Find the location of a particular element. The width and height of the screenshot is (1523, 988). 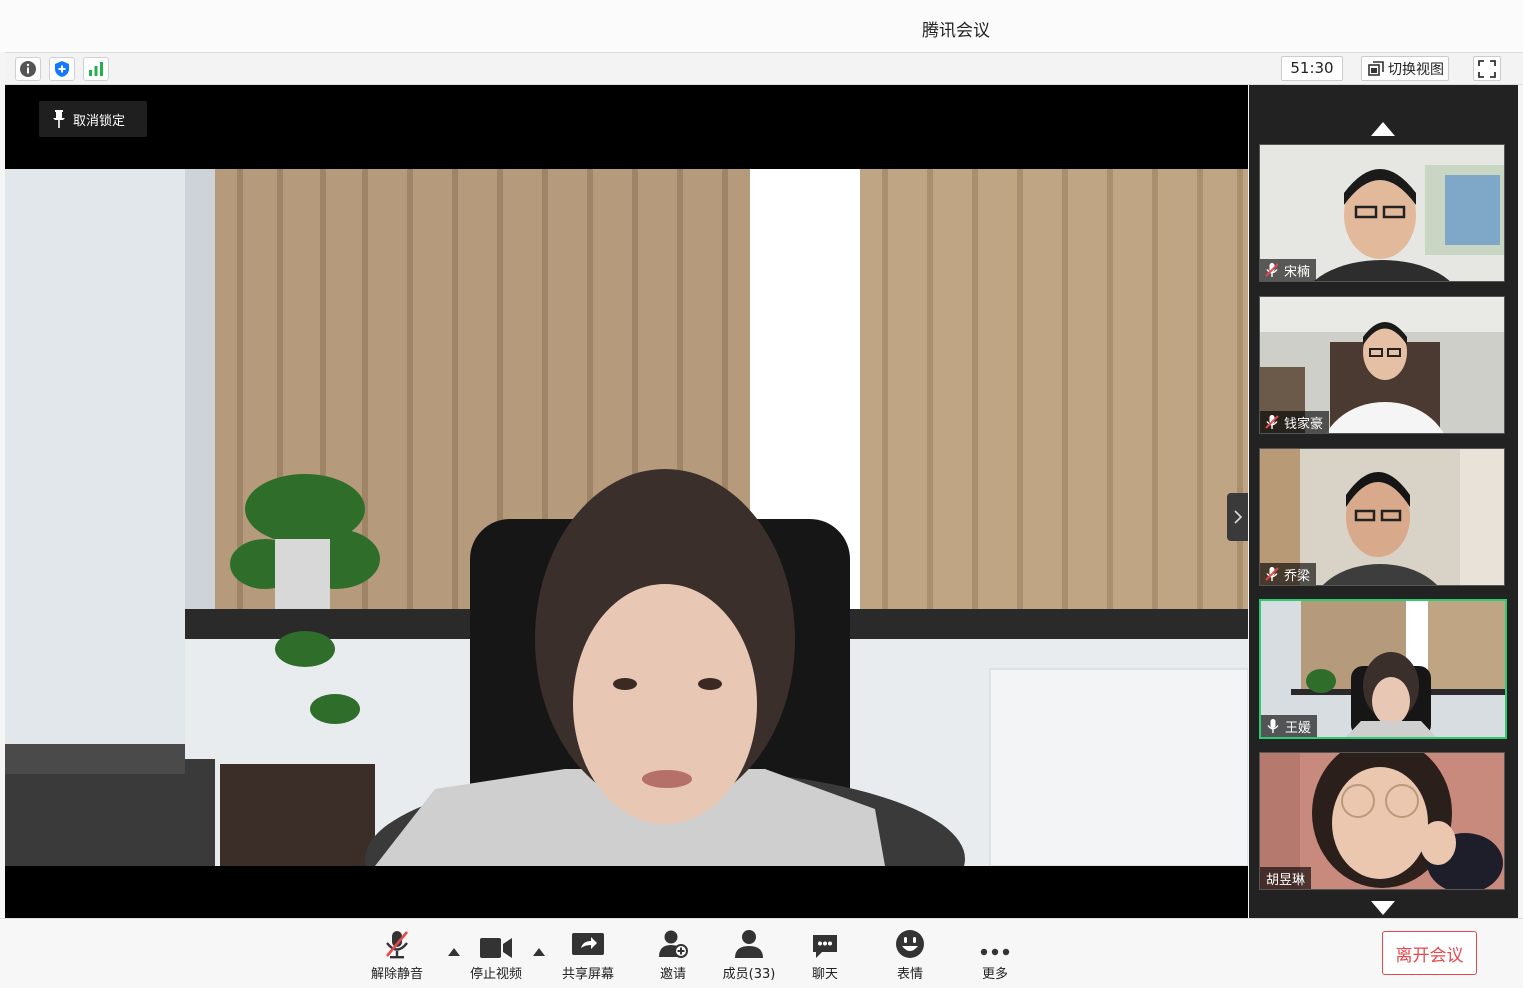

participant-sidebar: 宋楠 钱家豪 乔梁 王媛 胡昱琳 is located at coordinates (1383, 501).